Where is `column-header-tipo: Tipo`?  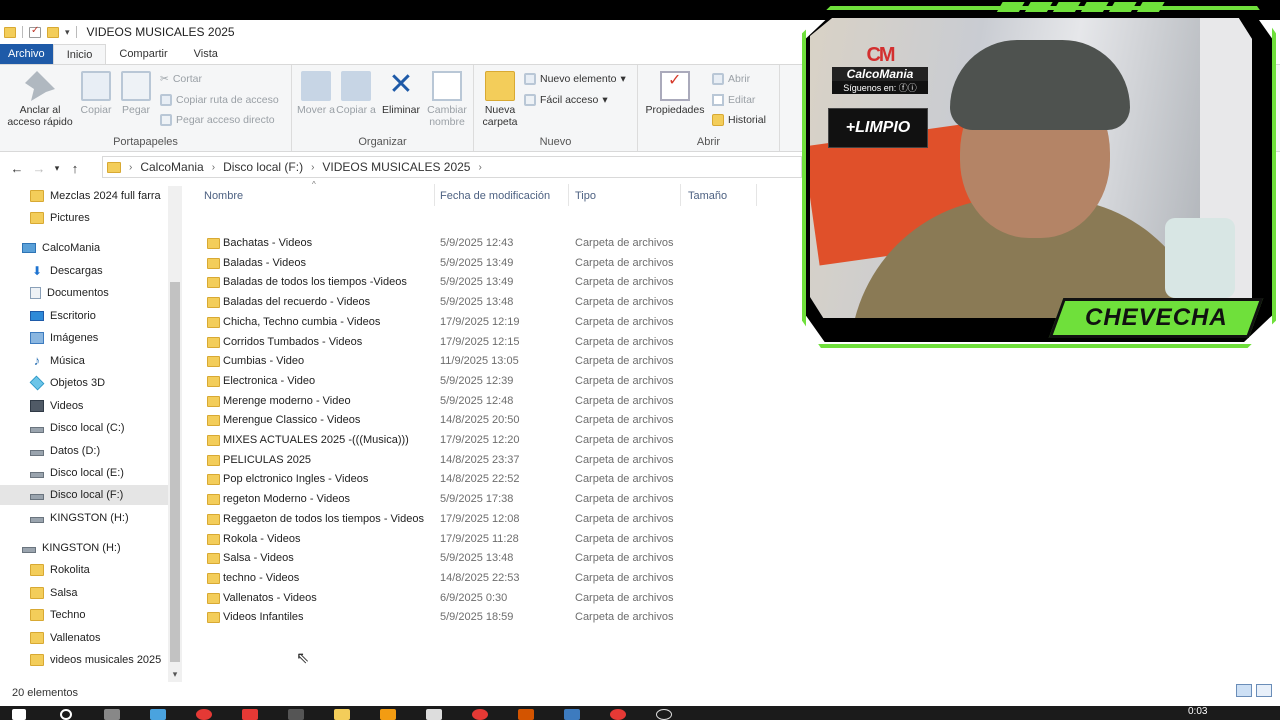
column-header-tipo: Tipo is located at coordinates (585, 196).